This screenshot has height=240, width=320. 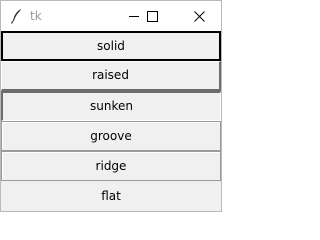 I want to click on groove-button: groove, so click(x=111, y=136).